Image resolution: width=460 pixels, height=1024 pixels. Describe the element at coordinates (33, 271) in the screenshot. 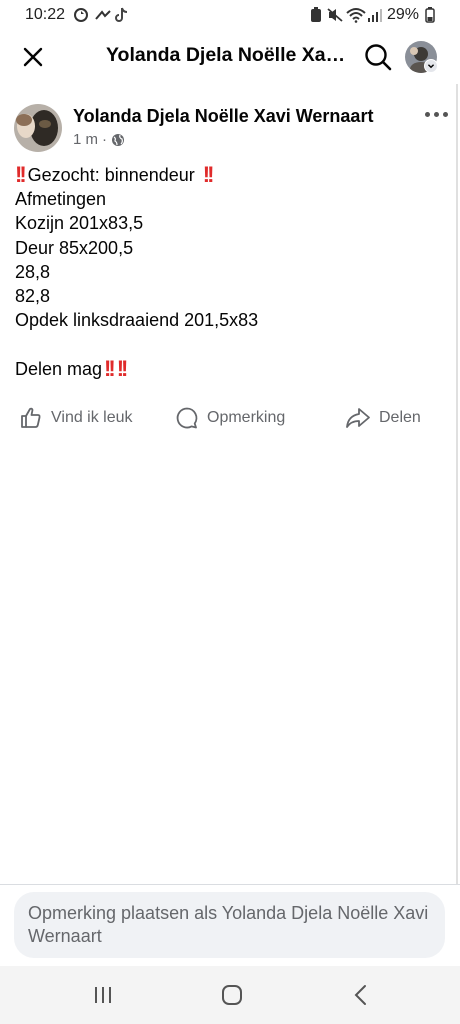

I see `post-line: 28,8` at that location.